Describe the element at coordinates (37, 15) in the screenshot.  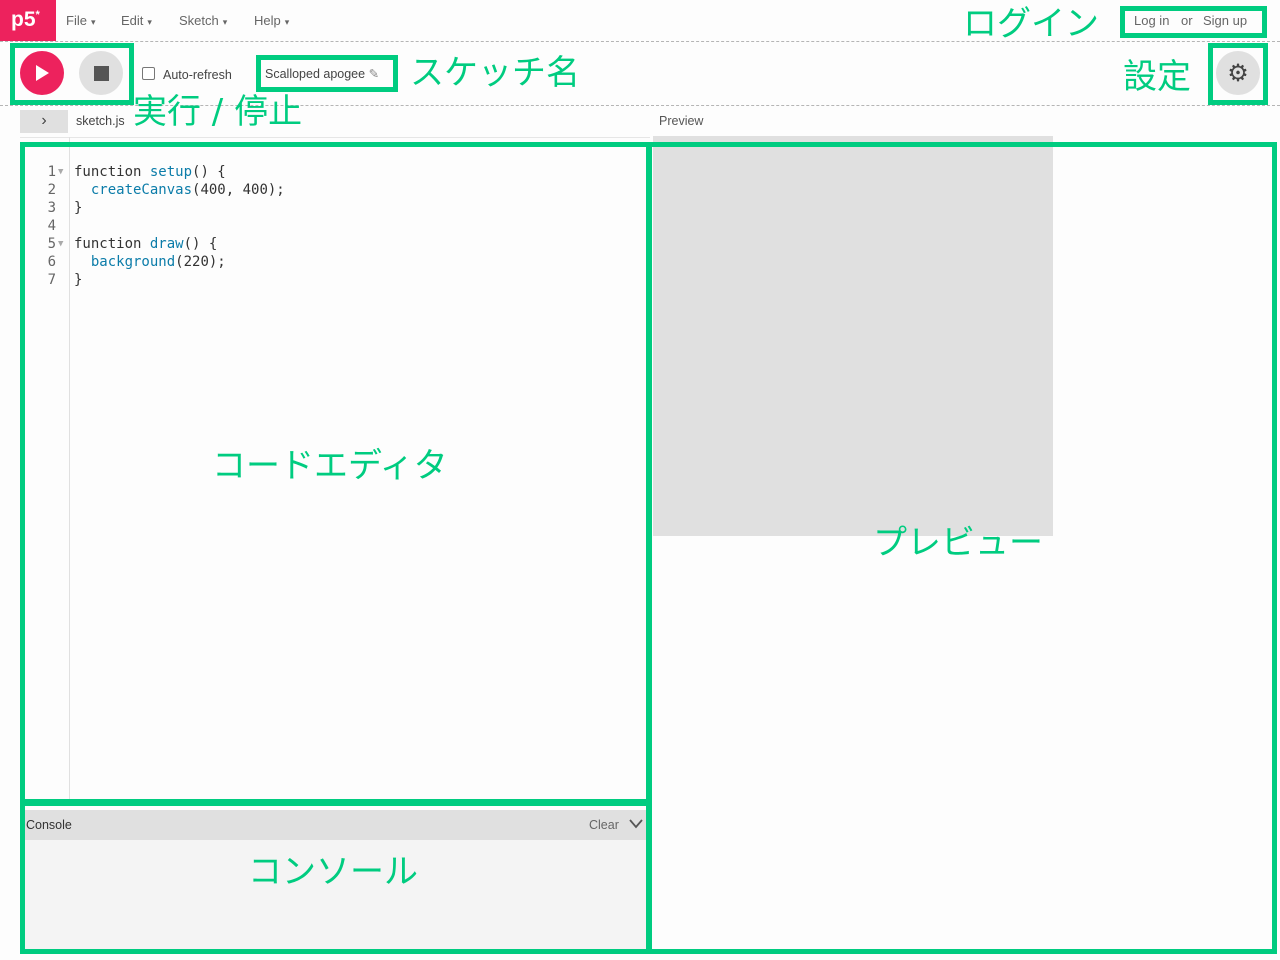
I see `logo-mark: *` at that location.